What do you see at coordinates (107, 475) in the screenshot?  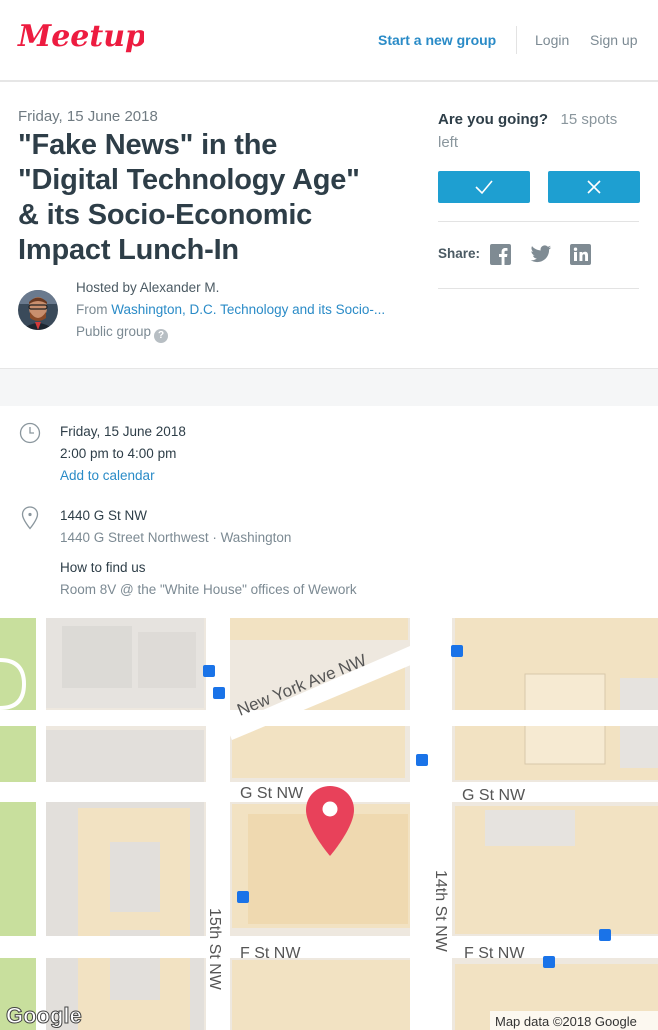 I see `add-to-calendar-link: Add to calendar` at bounding box center [107, 475].